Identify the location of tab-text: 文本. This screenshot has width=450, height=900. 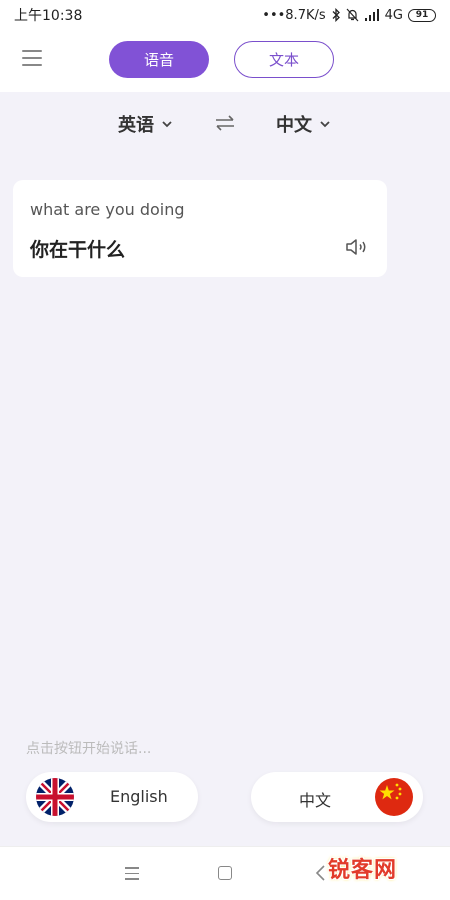
(284, 59).